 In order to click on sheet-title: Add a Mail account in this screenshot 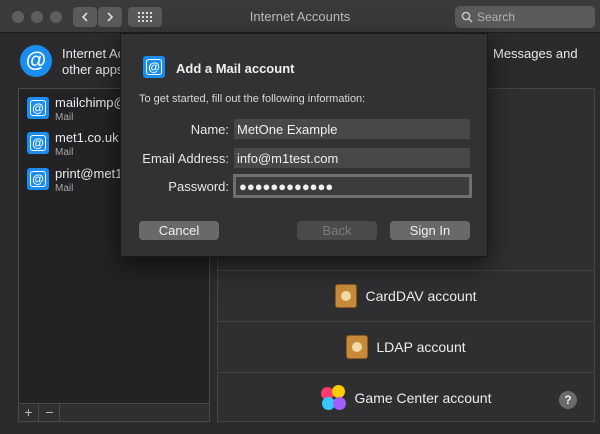, I will do `click(235, 68)`.